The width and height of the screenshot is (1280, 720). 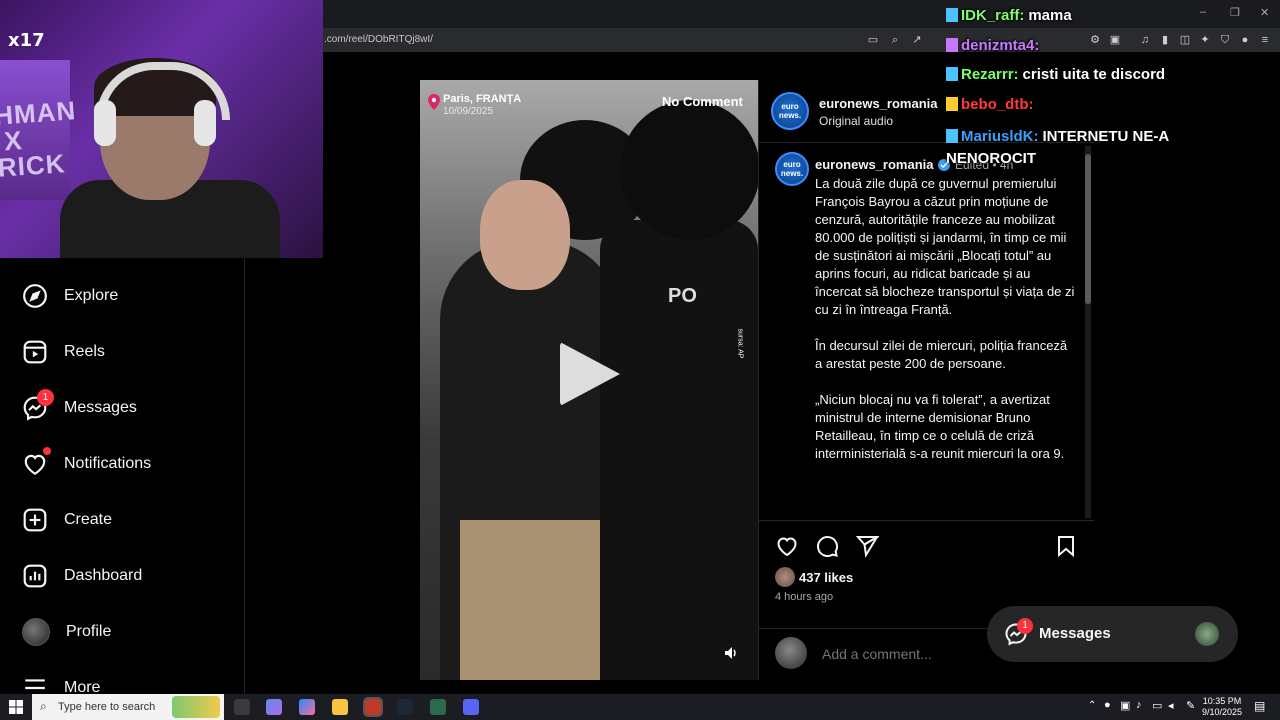 I want to click on reels-icon, so click(x=35, y=352).